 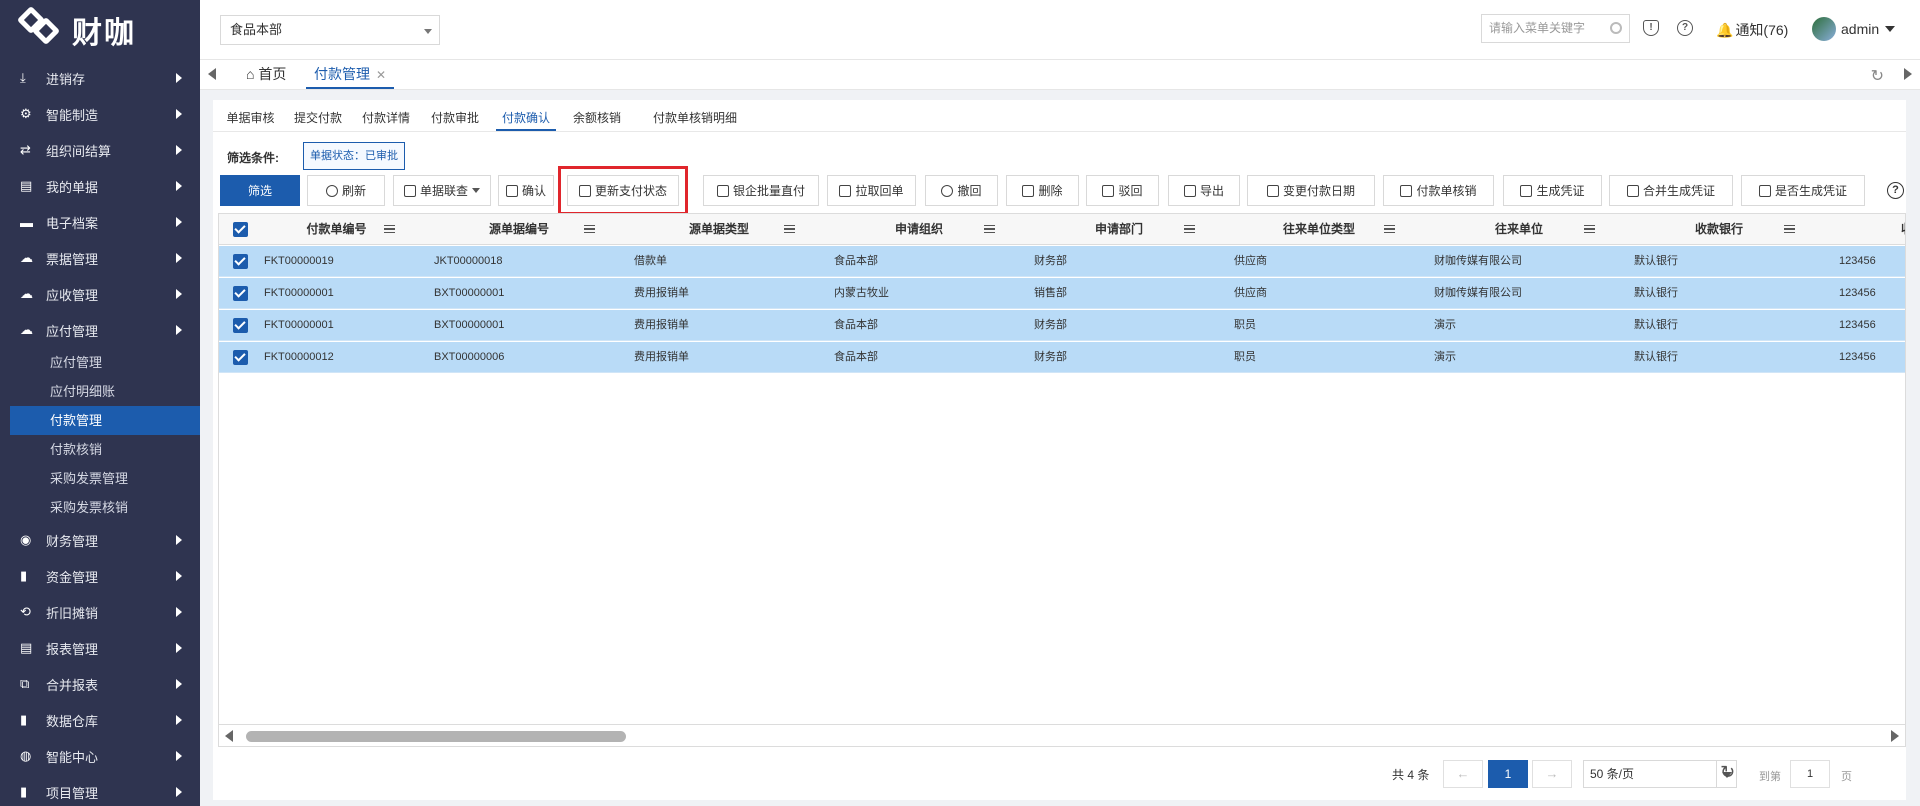 I want to click on sidebar-subitem: 采购发票管理, so click(x=100, y=478).